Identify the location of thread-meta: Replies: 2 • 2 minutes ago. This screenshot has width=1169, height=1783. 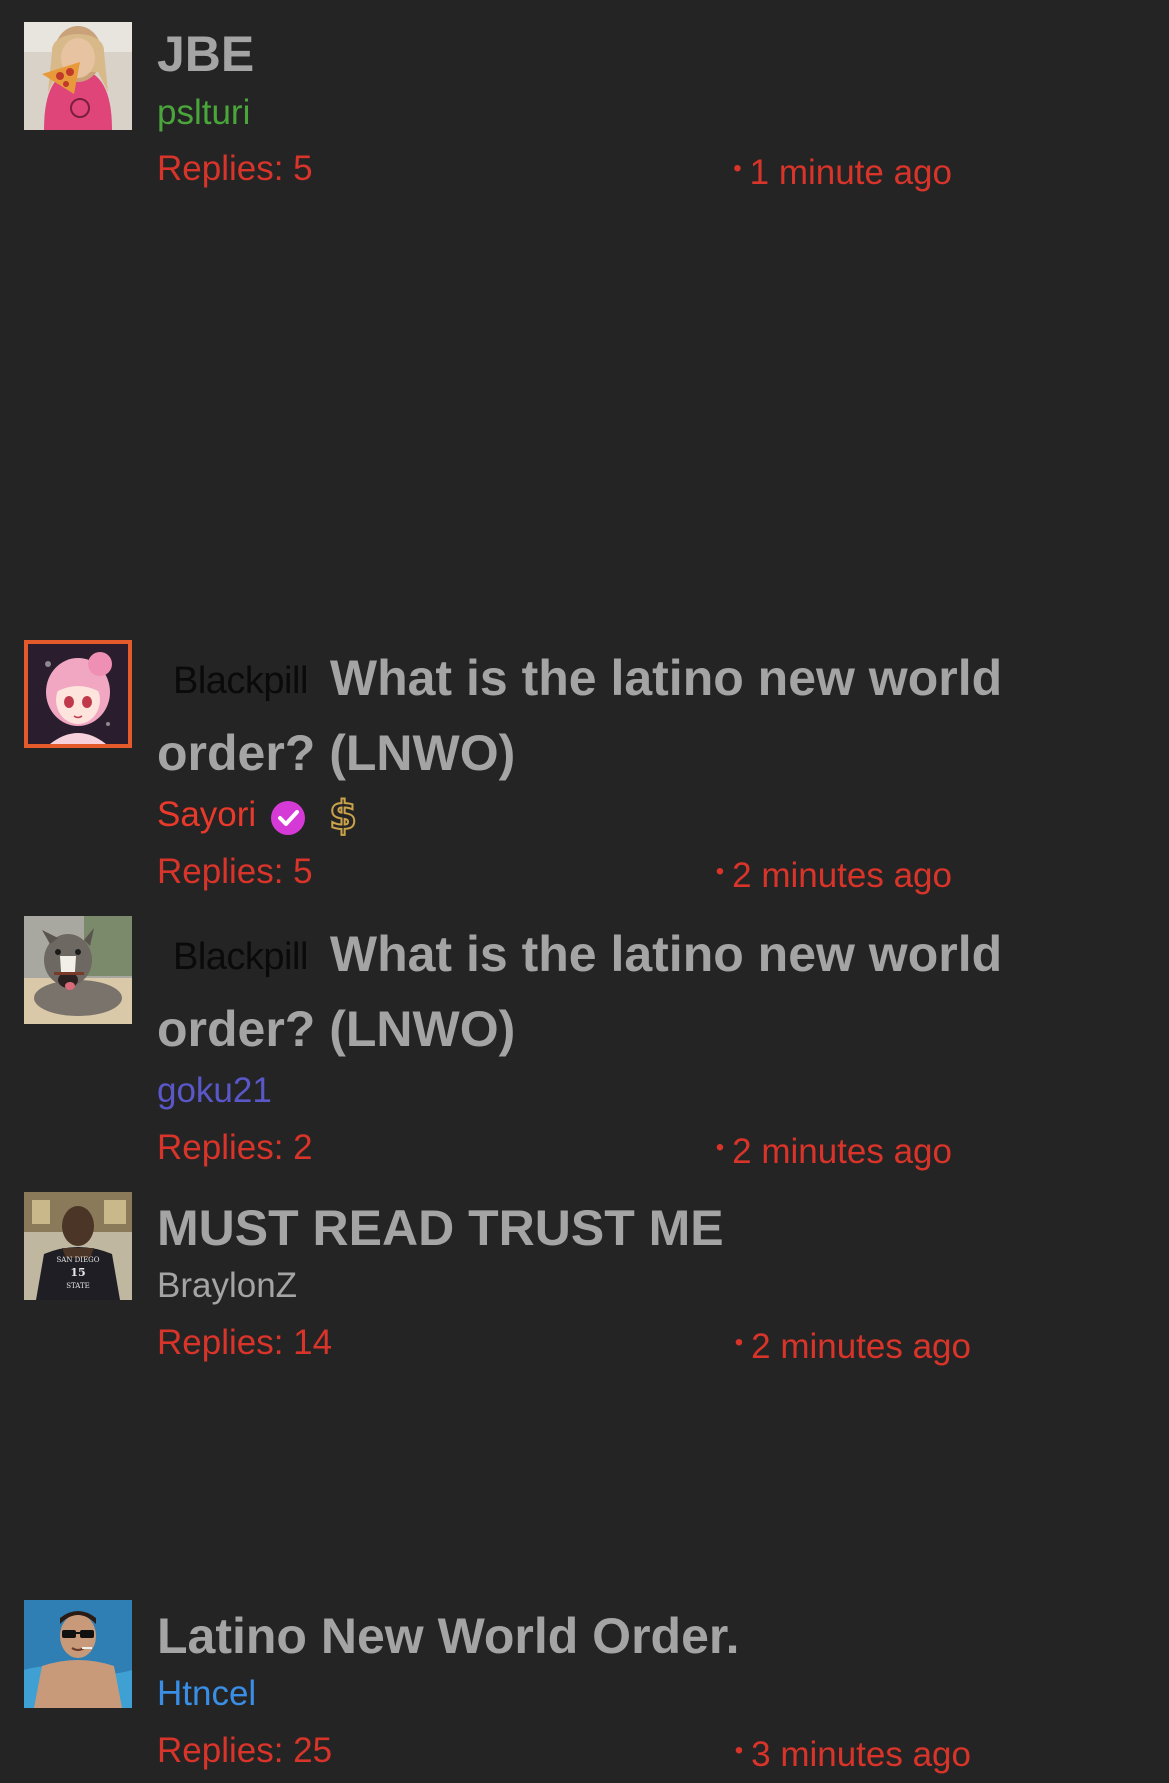
(607, 1148).